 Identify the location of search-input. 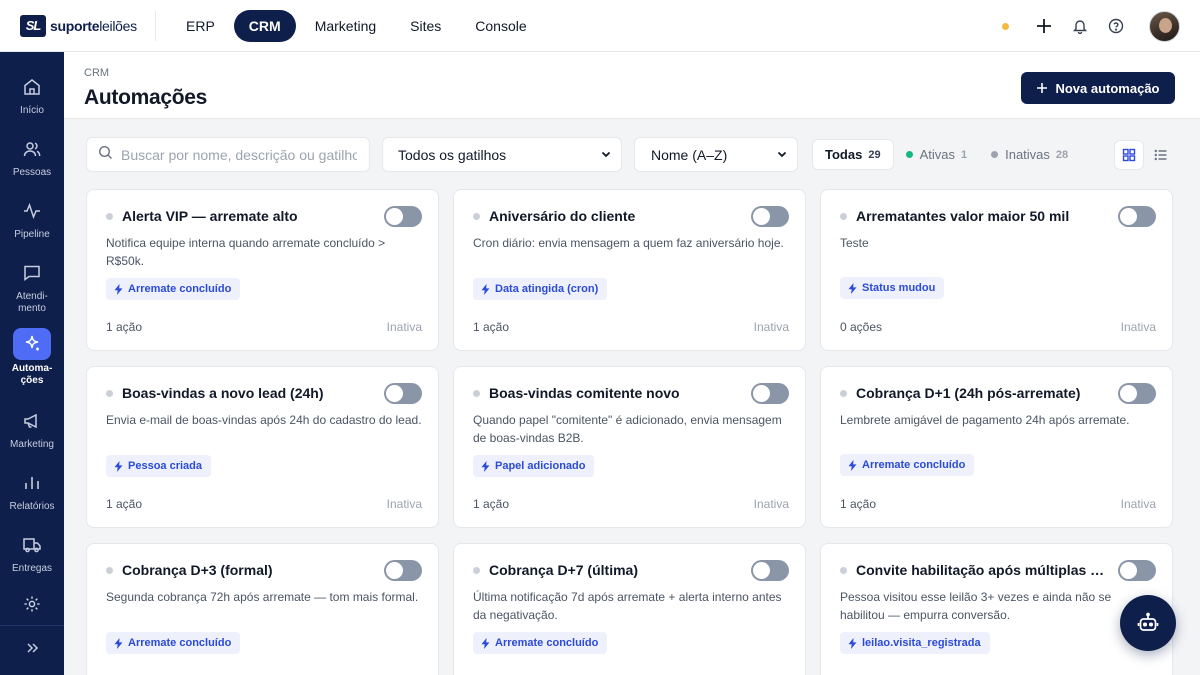
(239, 154).